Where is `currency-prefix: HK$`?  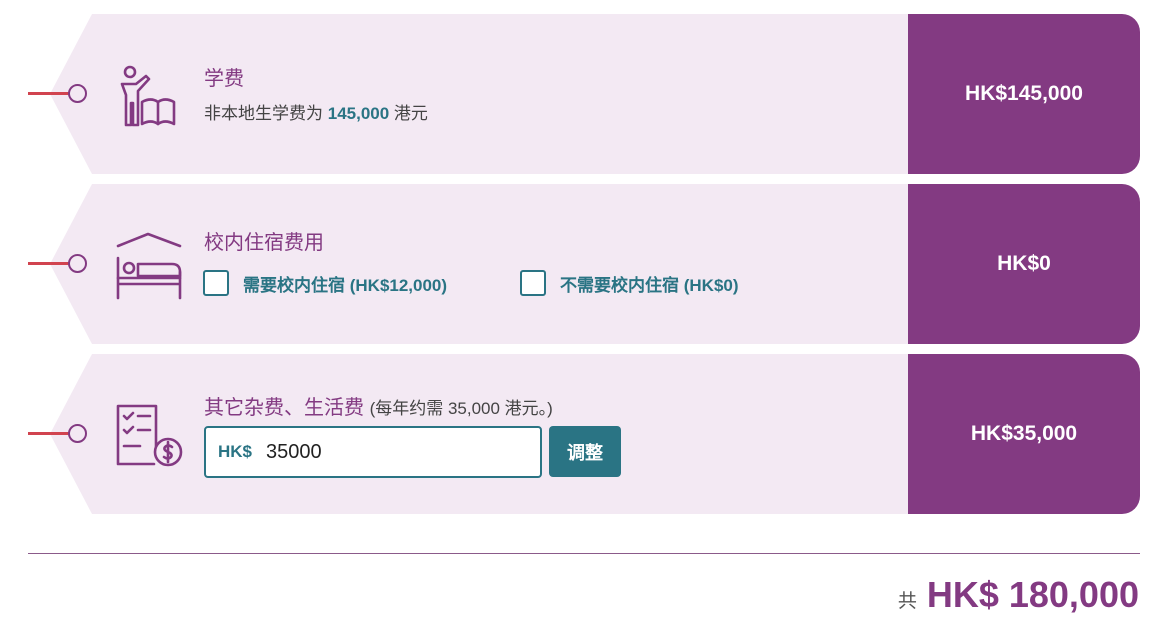
currency-prefix: HK$ is located at coordinates (235, 451).